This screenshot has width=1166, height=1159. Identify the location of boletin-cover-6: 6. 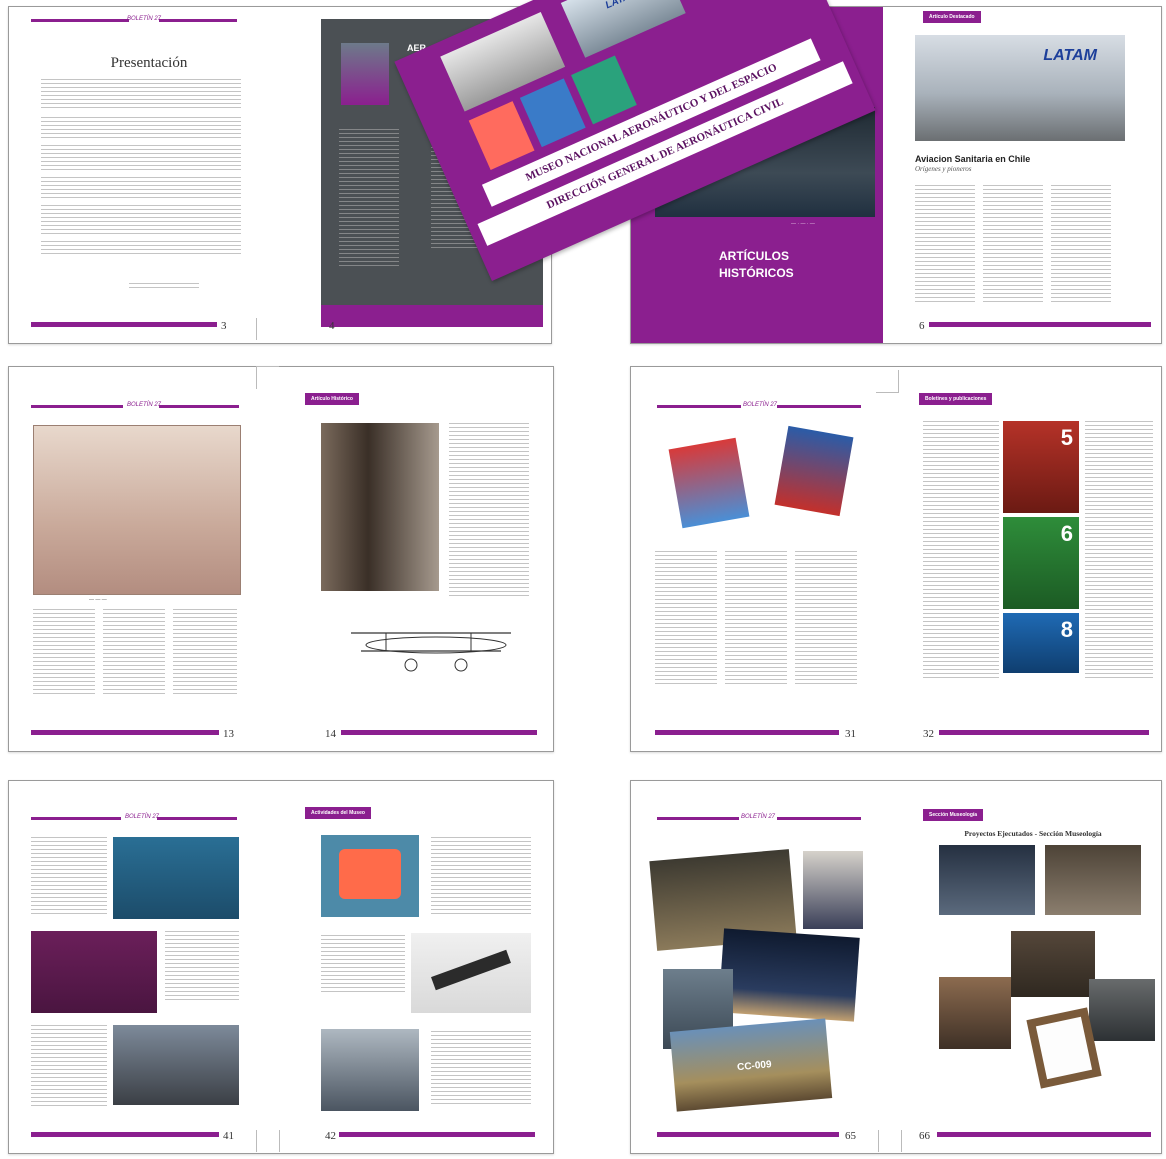
(1041, 563).